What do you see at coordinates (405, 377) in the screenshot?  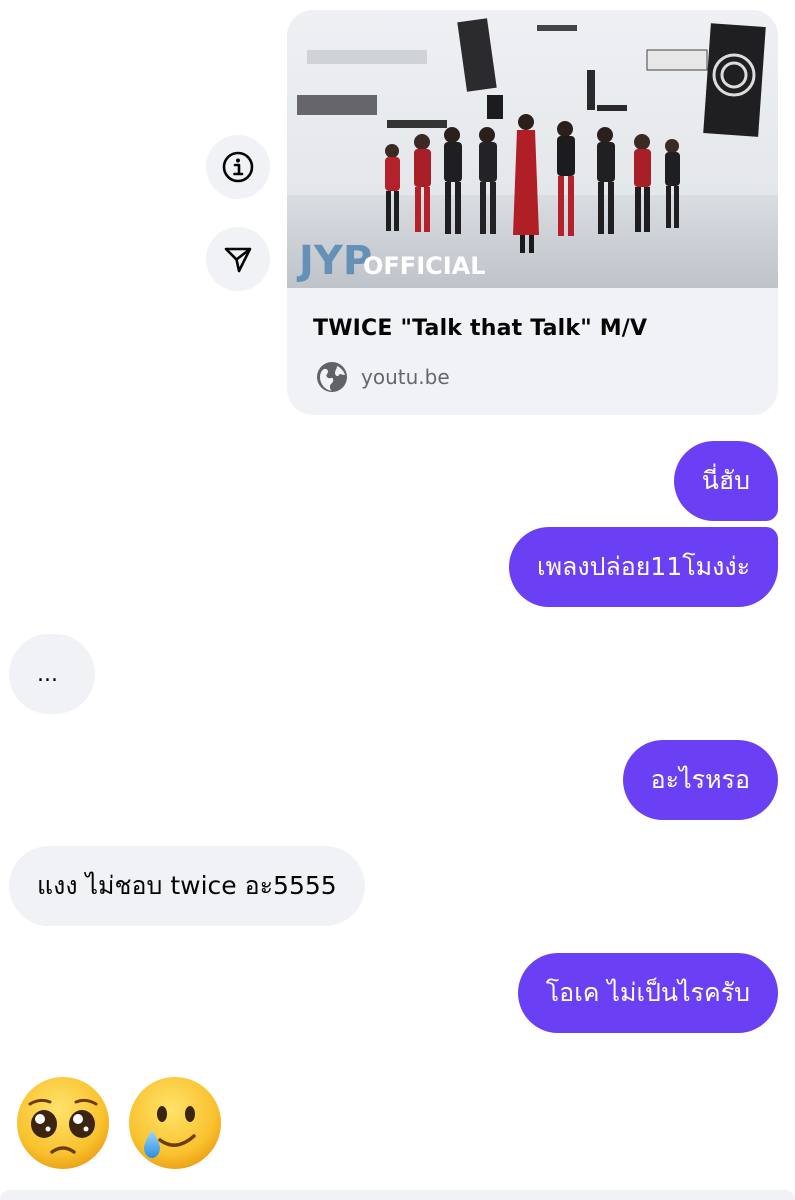 I see `link-domain: youtu.be` at bounding box center [405, 377].